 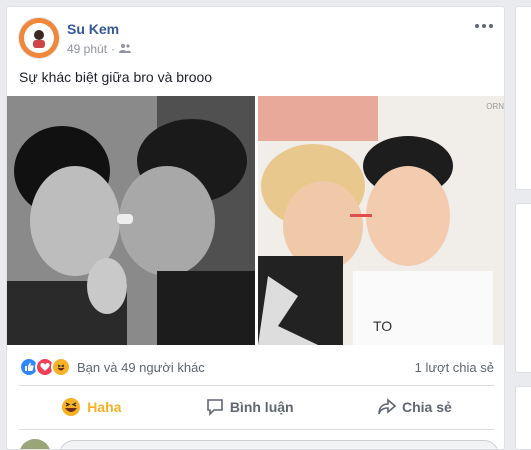 I want to click on share-button: Chia sẻ, so click(x=415, y=407).